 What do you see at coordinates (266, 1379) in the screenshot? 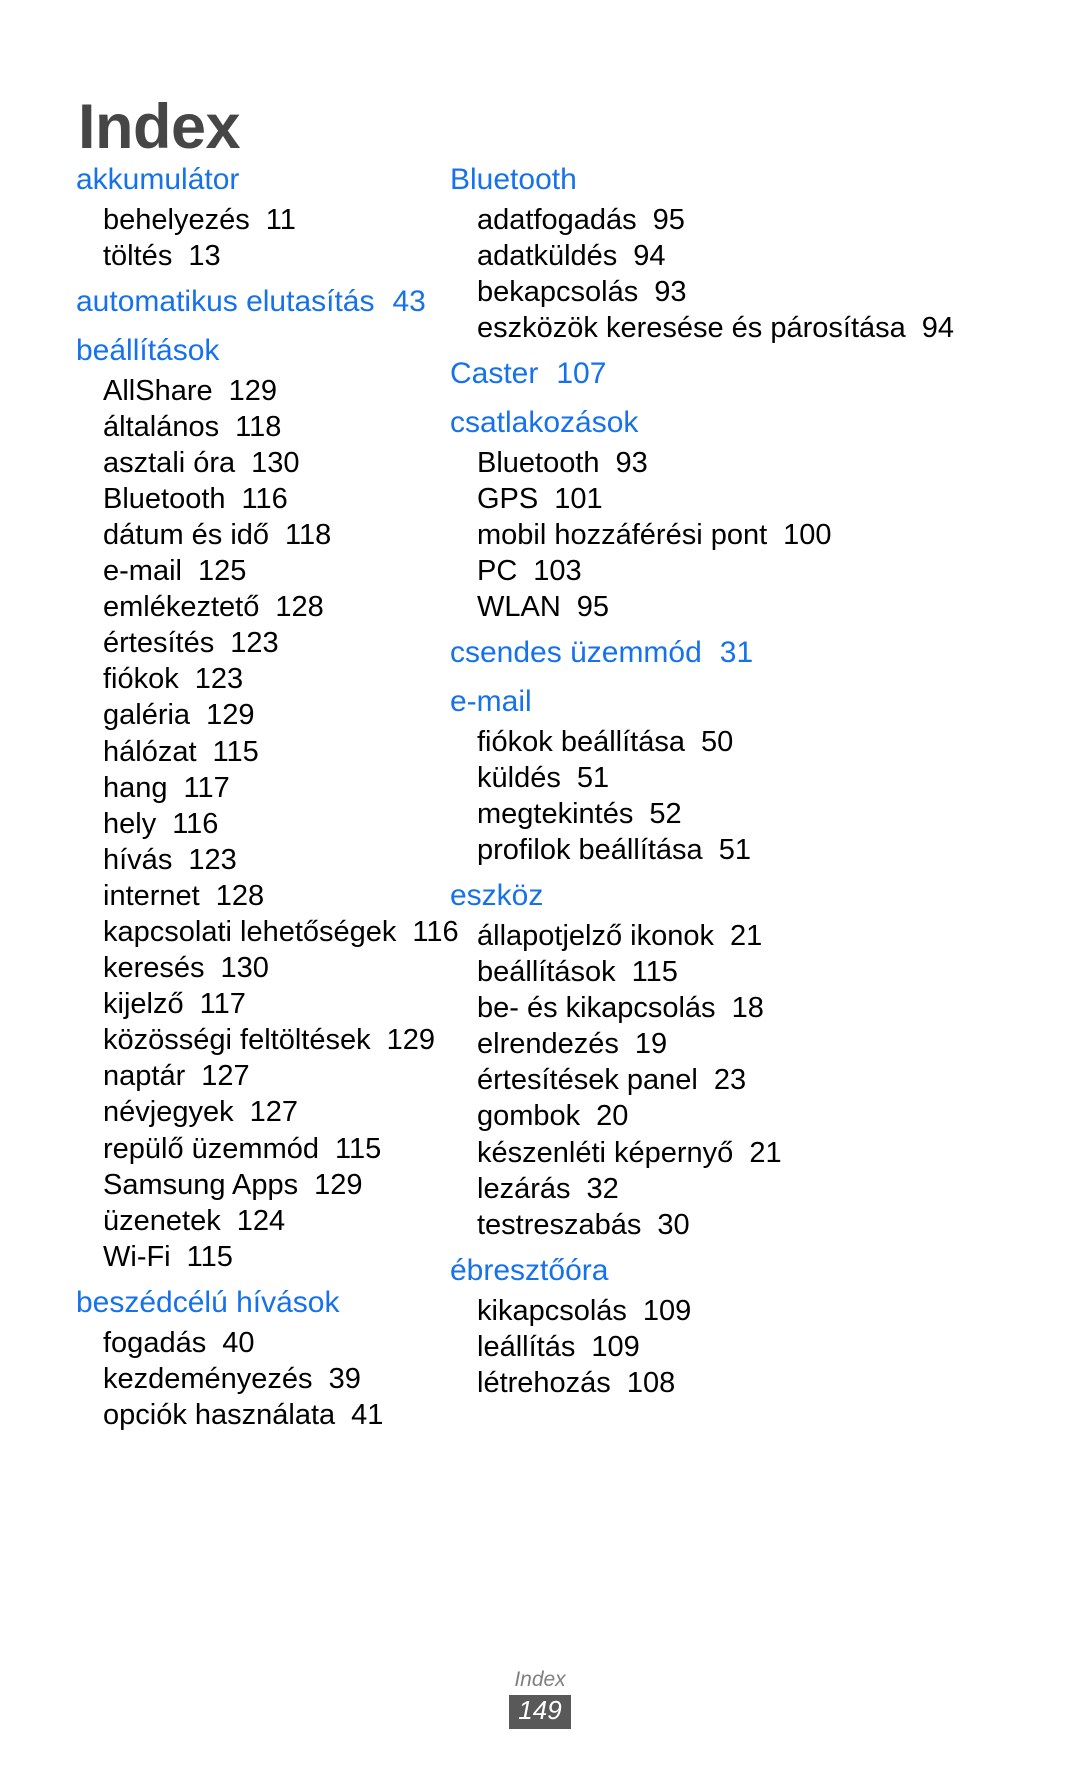
I see `index-entry: kezdeményezés 39` at bounding box center [266, 1379].